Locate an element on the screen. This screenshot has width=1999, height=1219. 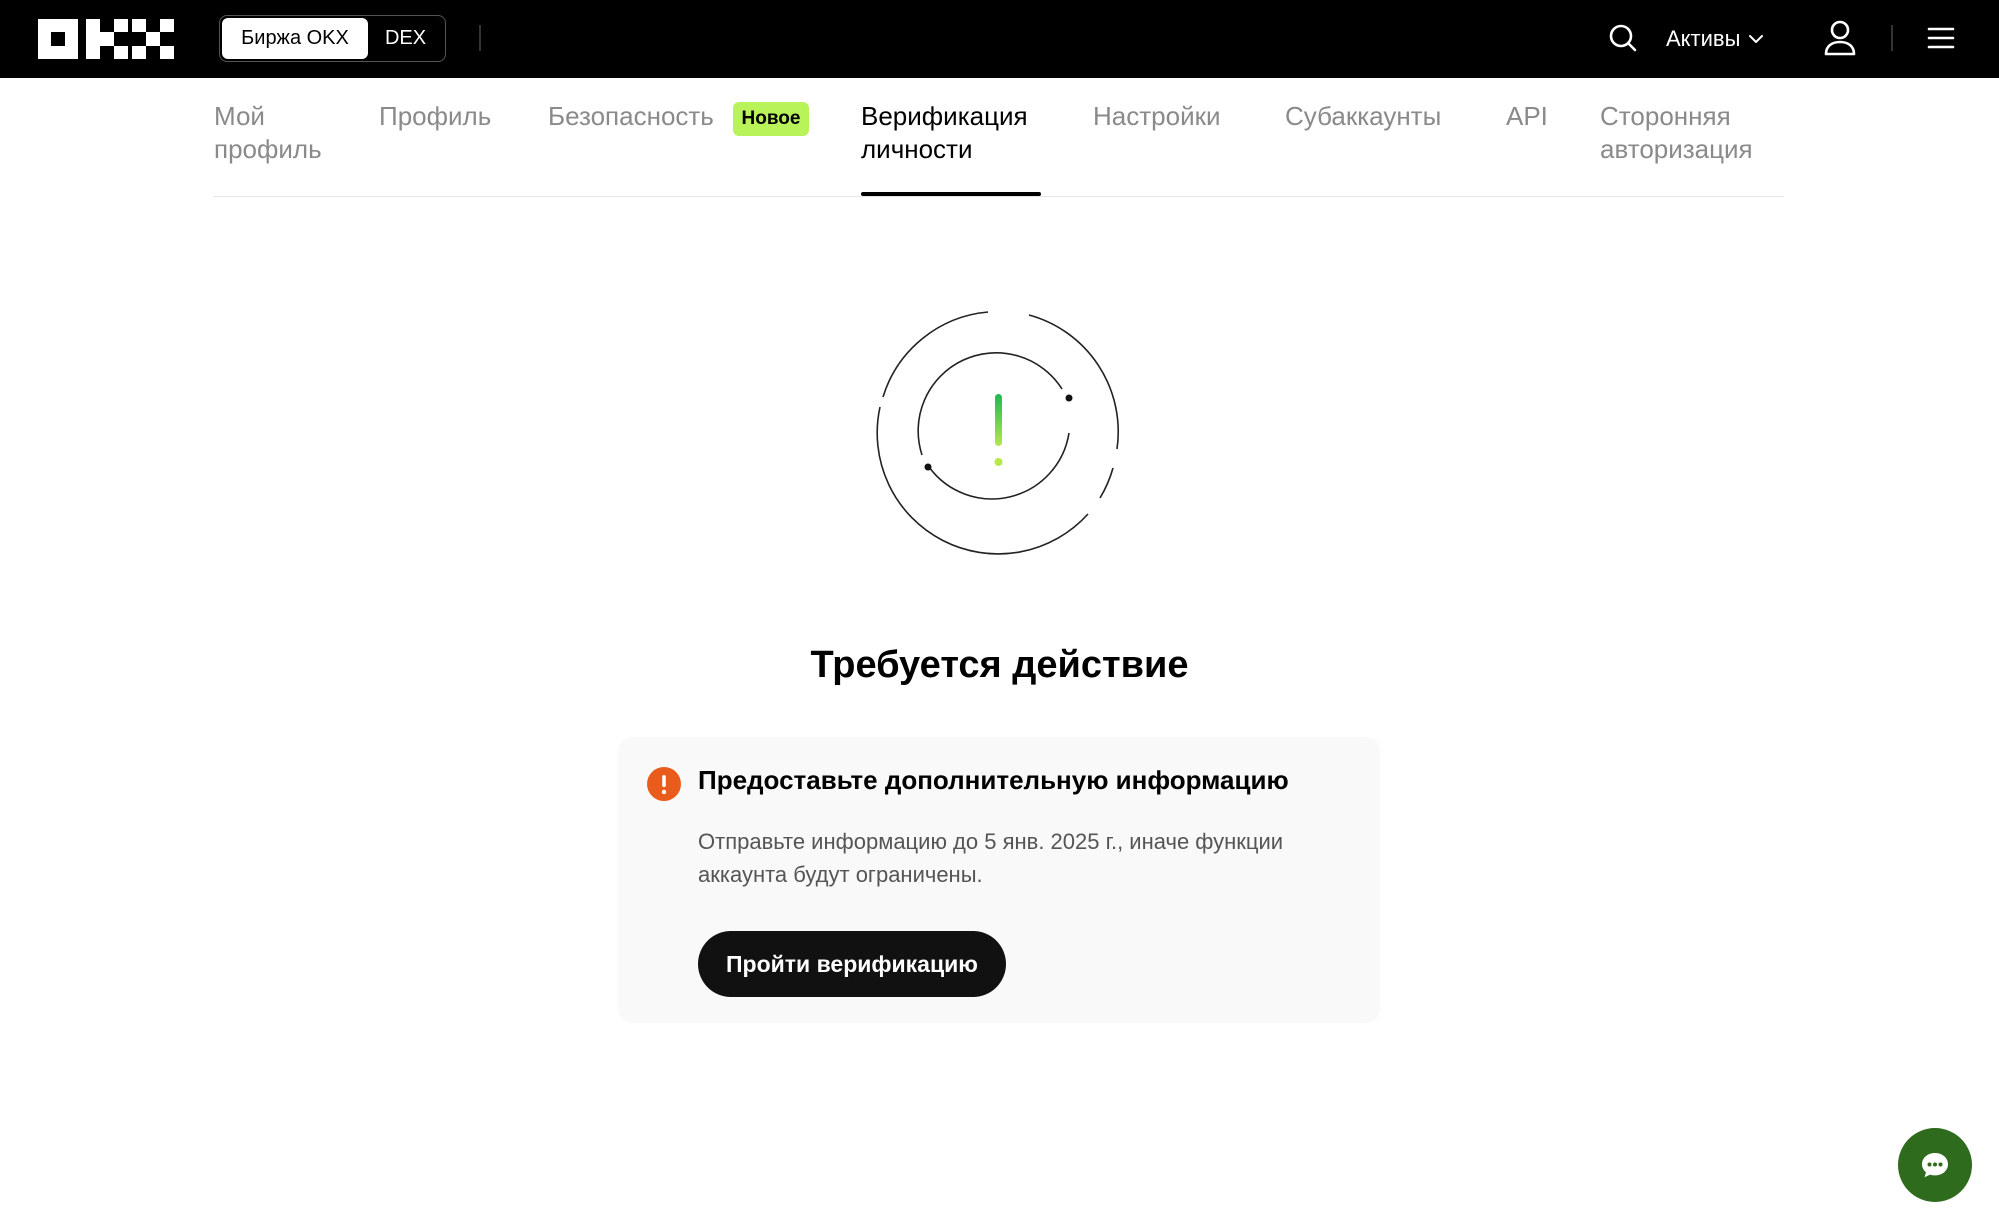
exchange-option: Биржа OKX is located at coordinates (295, 38).